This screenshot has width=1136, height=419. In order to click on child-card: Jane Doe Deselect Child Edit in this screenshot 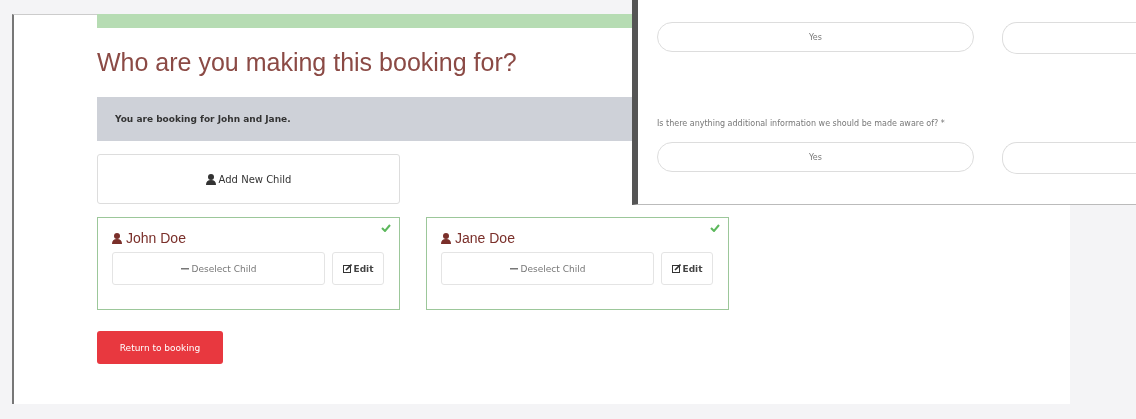, I will do `click(577, 263)`.